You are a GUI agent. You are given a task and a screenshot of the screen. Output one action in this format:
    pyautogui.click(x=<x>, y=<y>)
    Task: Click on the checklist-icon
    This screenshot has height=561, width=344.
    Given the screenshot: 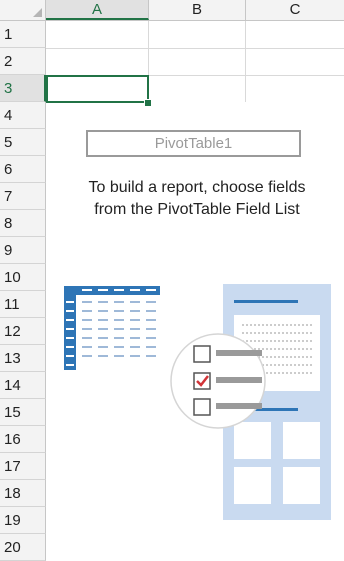 What is the action you would take?
    pyautogui.click(x=218, y=381)
    